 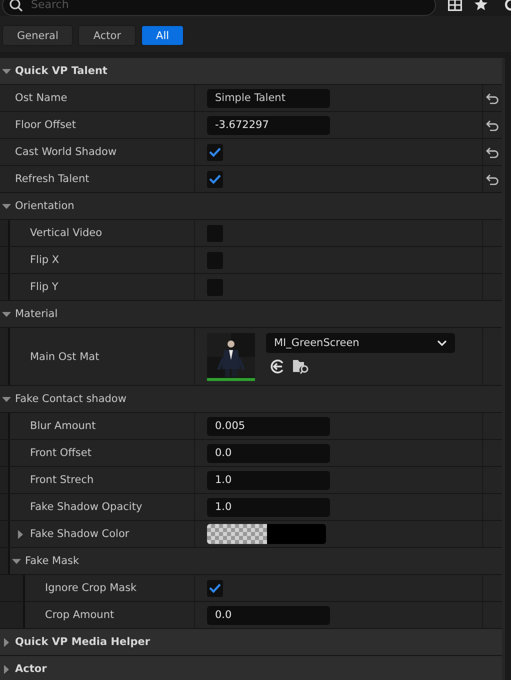 I want to click on search-icon, so click(x=16, y=6).